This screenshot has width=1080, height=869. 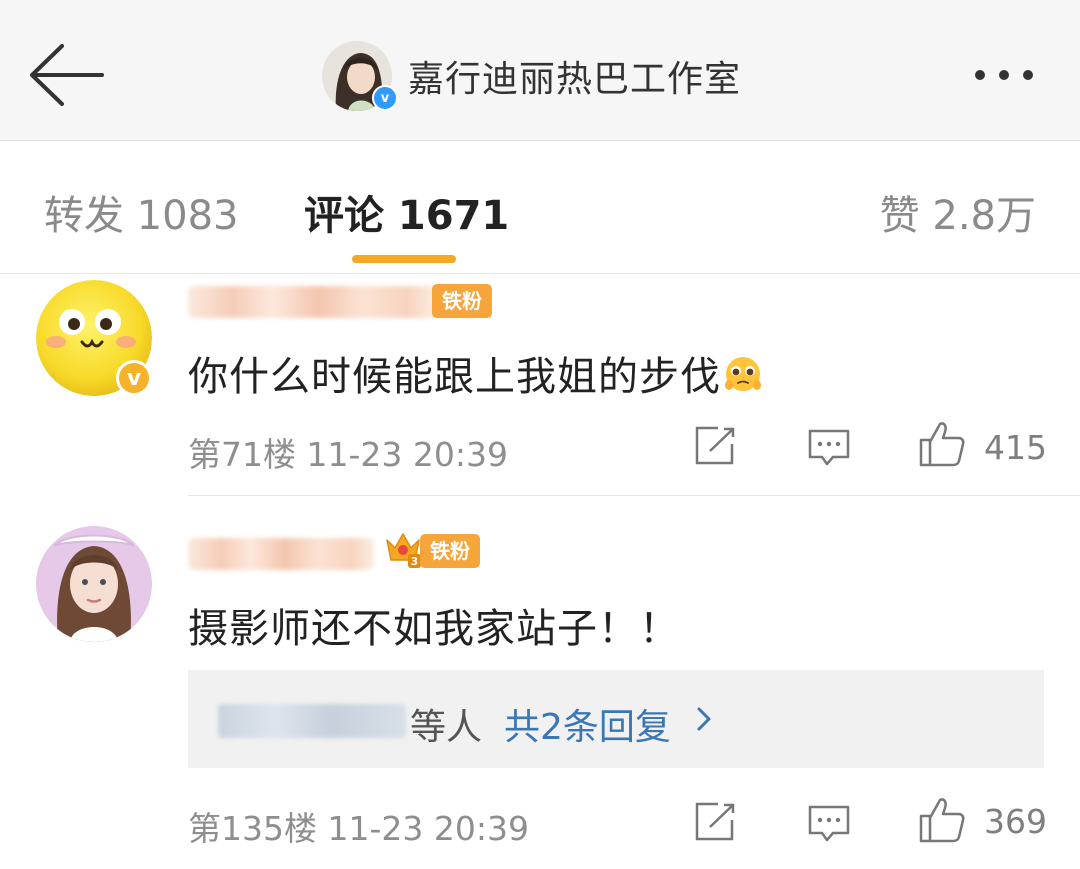 I want to click on like-count: 369, so click(x=1015, y=821).